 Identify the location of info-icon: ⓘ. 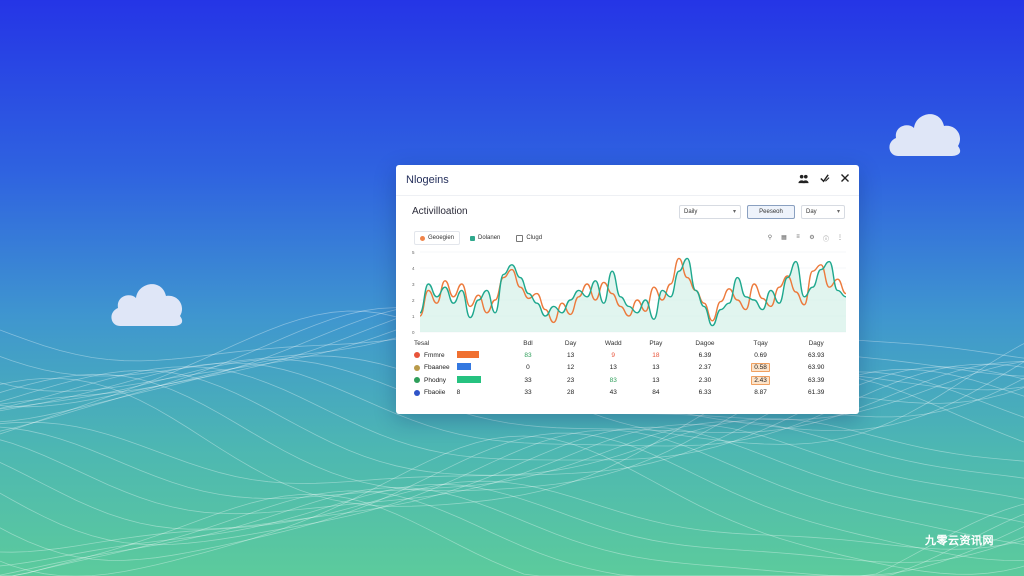
(826, 238).